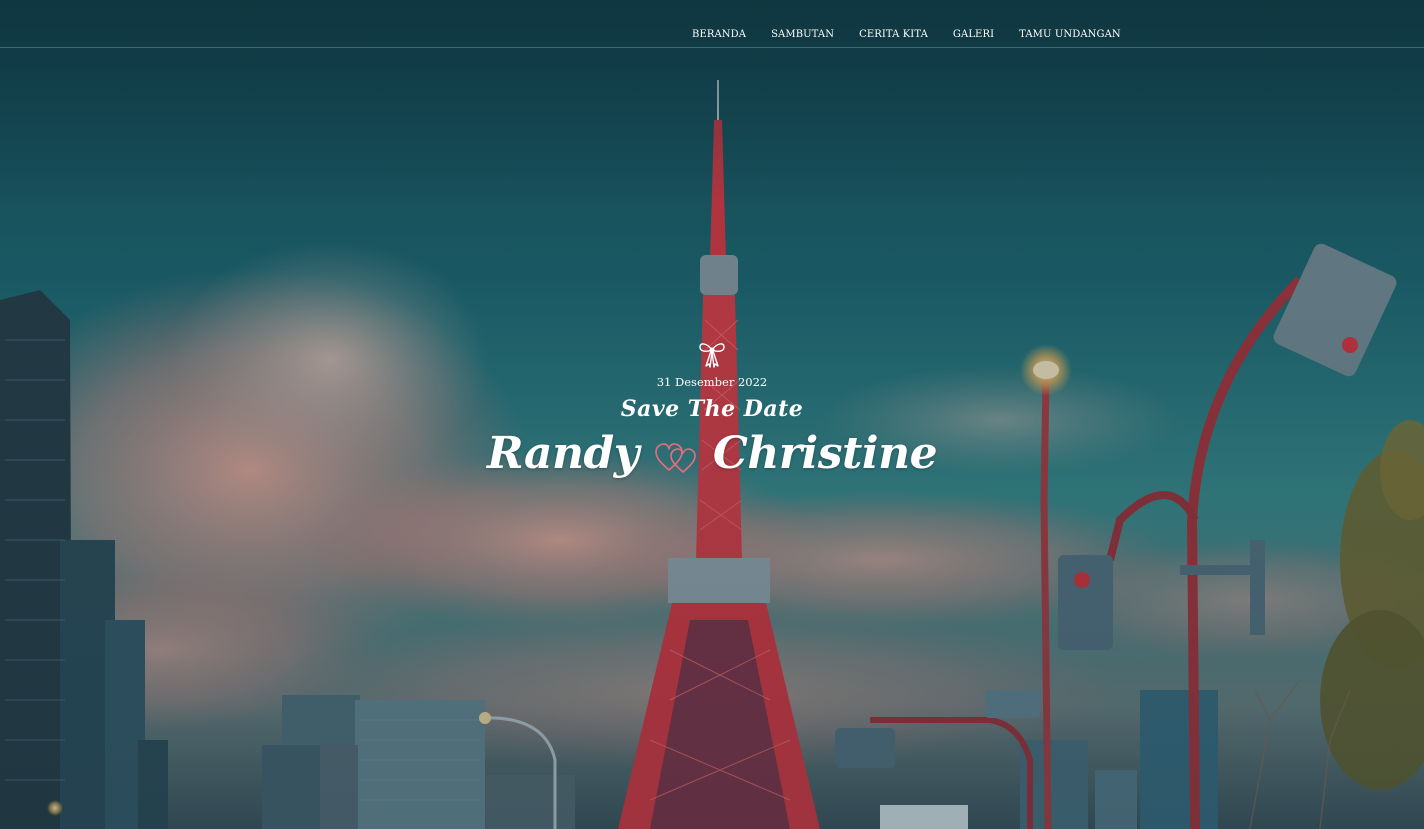 The image size is (1424, 829). What do you see at coordinates (712, 382) in the screenshot?
I see `wedding-date: 31 Desember 2022` at bounding box center [712, 382].